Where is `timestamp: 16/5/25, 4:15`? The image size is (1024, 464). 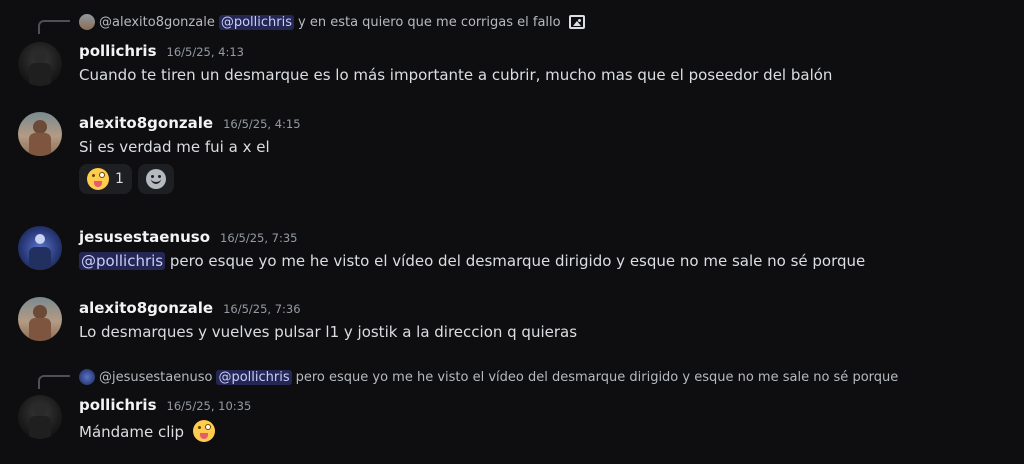
timestamp: 16/5/25, 4:15 is located at coordinates (261, 124).